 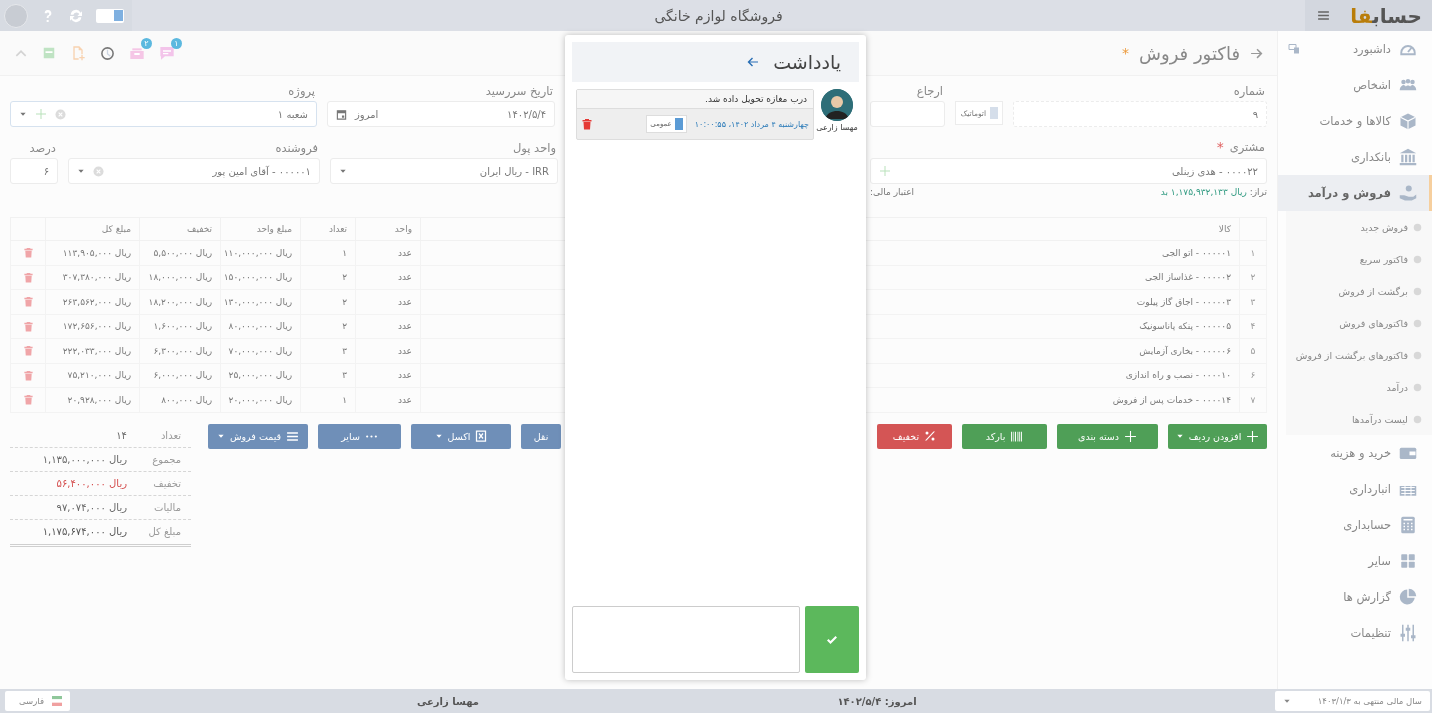 I want to click on caret-icon, so click(x=220, y=436).